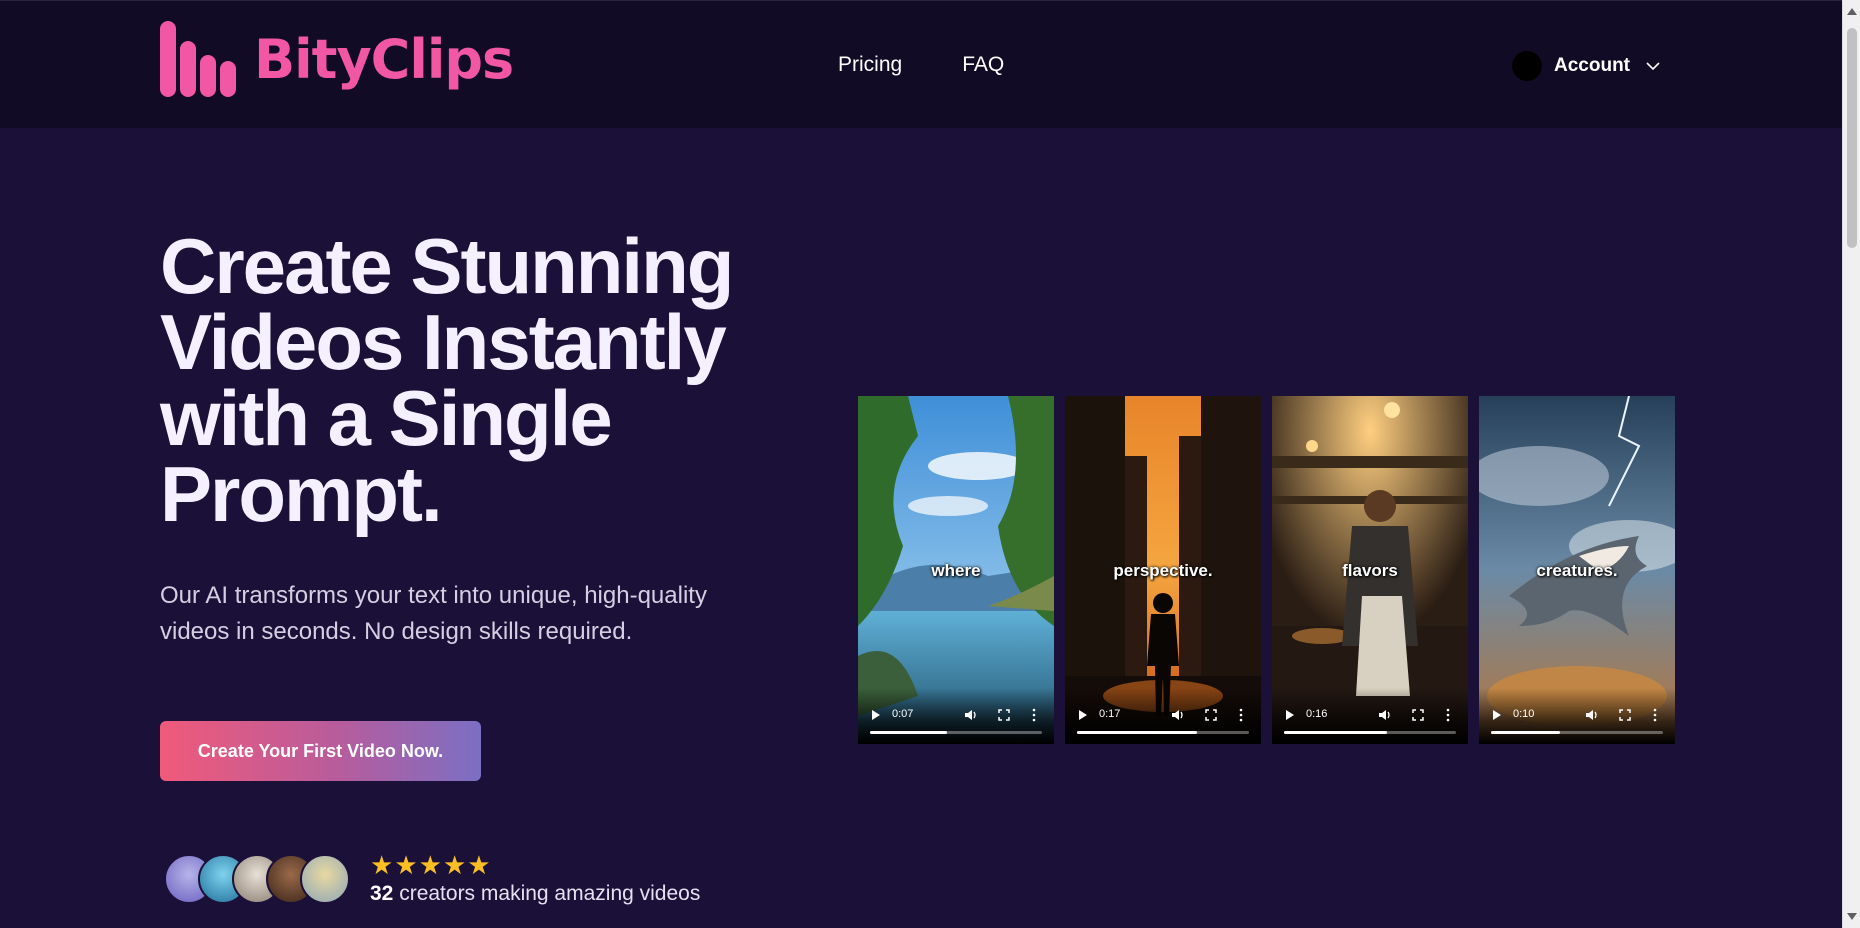 The height and width of the screenshot is (928, 1860). Describe the element at coordinates (1110, 714) in the screenshot. I see `video-time: 0:17` at that location.